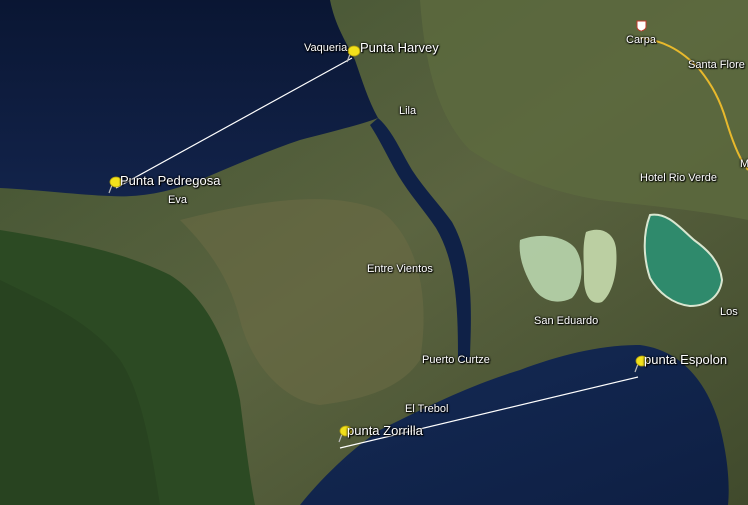 The image size is (748, 505). Describe the element at coordinates (177, 200) in the screenshot. I see `place-label-eva: Eva` at that location.